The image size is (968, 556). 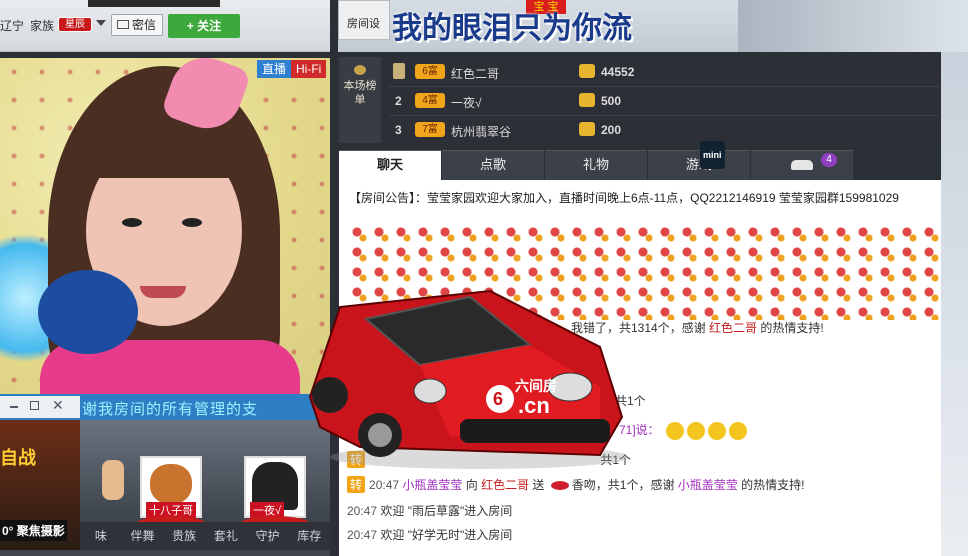 What do you see at coordinates (653, 26) in the screenshot?
I see `room-header: 房间设 宝 宝 我的眼泪只为你流` at bounding box center [653, 26].